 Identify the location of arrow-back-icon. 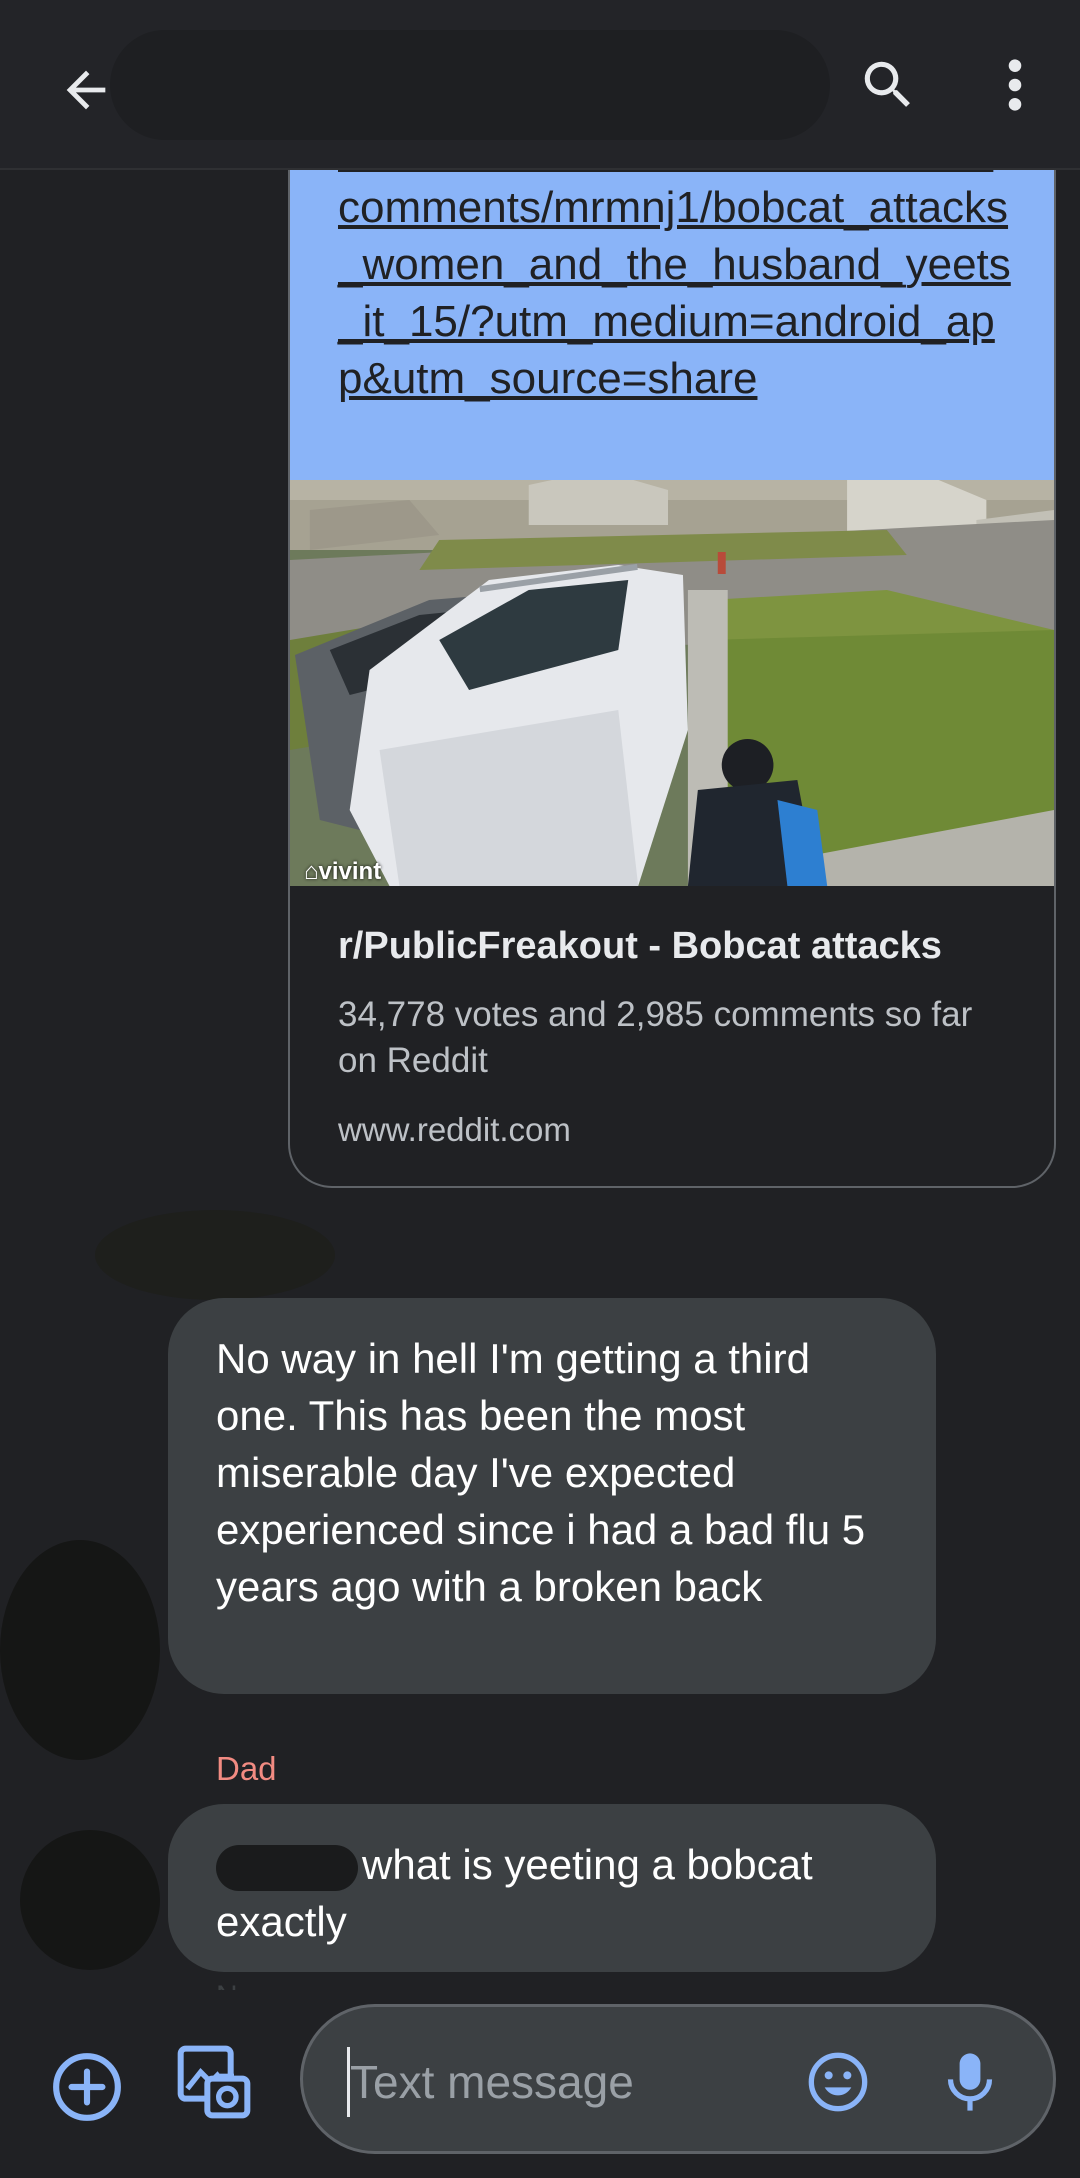
(86, 90).